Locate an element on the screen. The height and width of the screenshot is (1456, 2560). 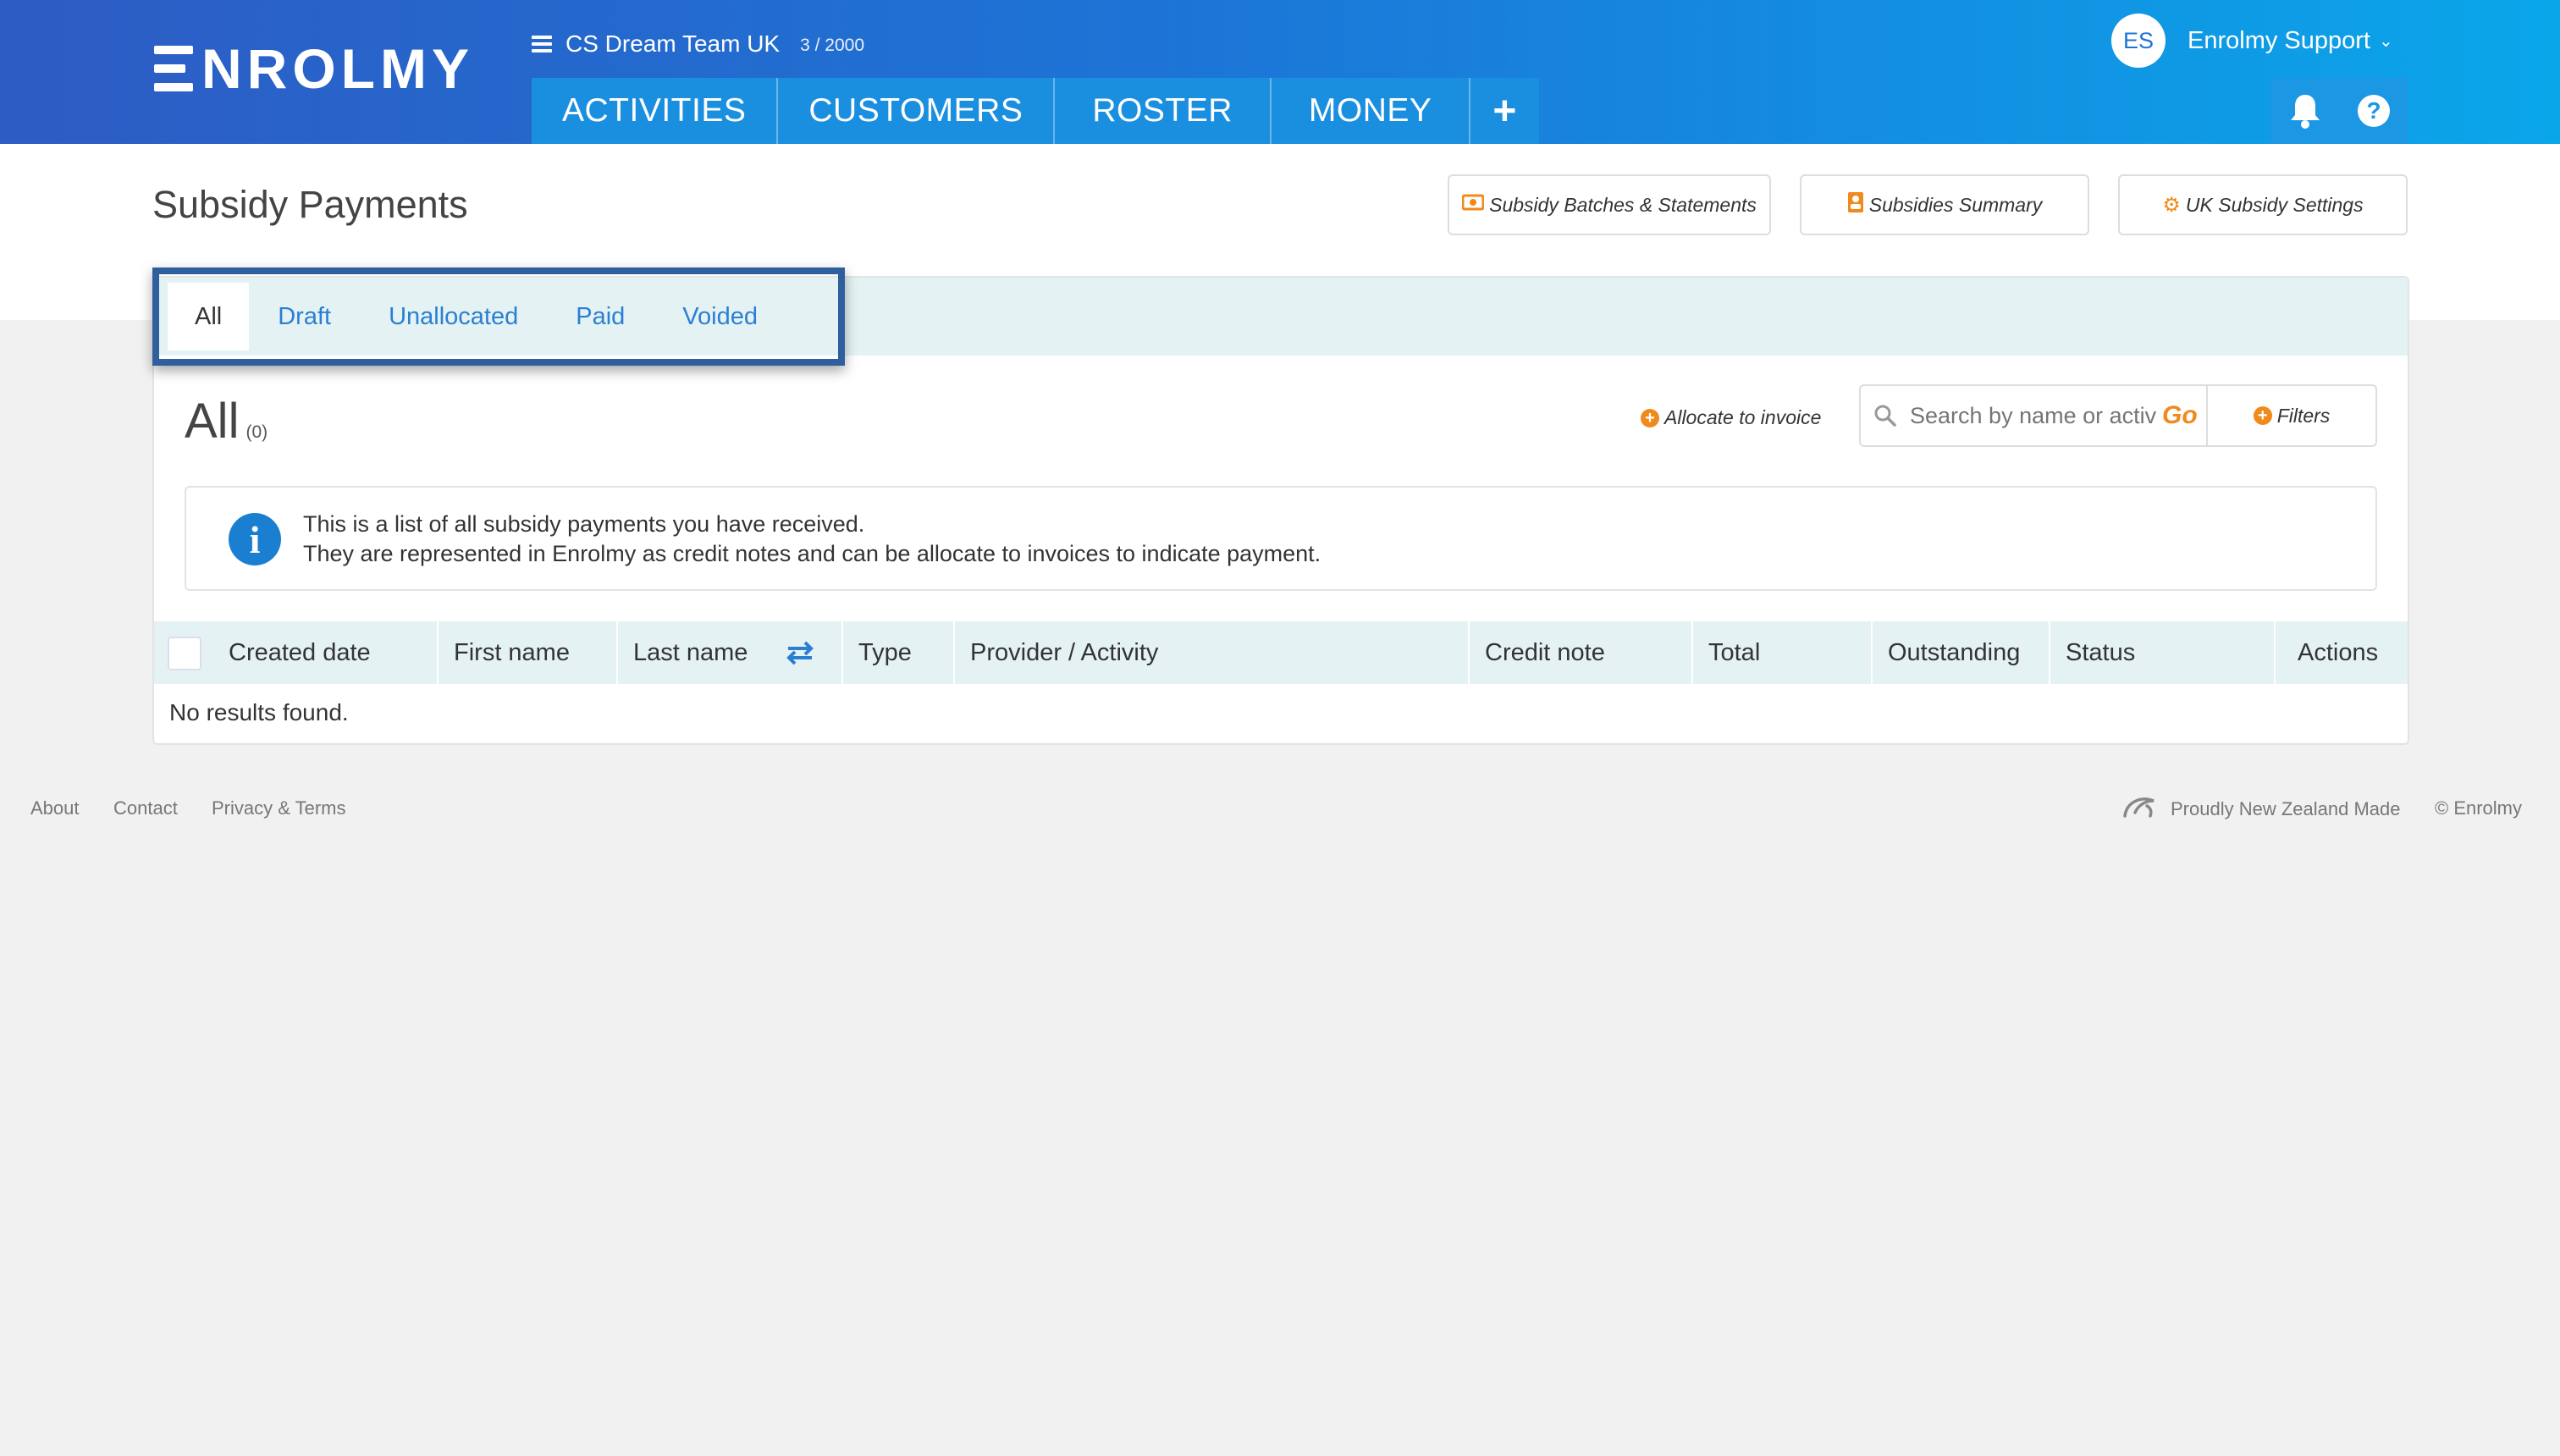
search-input is located at coordinates (2033, 416).